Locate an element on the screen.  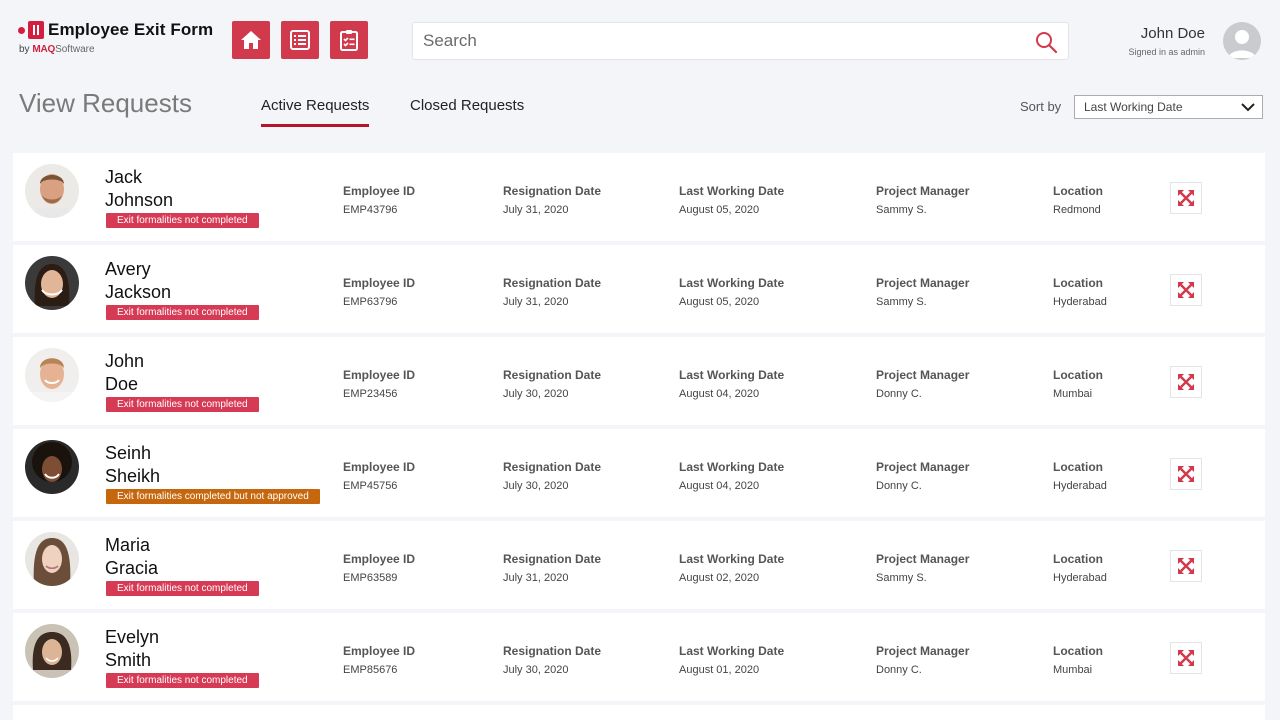
employee-id-field: Employee ID EMP23456 is located at coordinates (379, 384).